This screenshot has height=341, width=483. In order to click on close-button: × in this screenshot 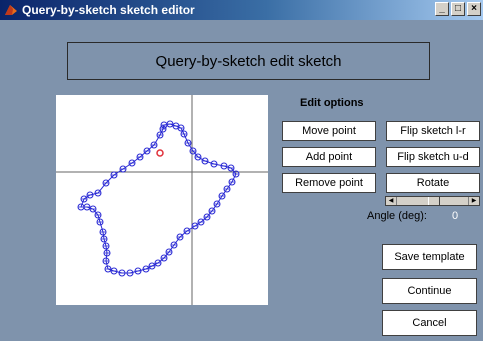, I will do `click(474, 9)`.